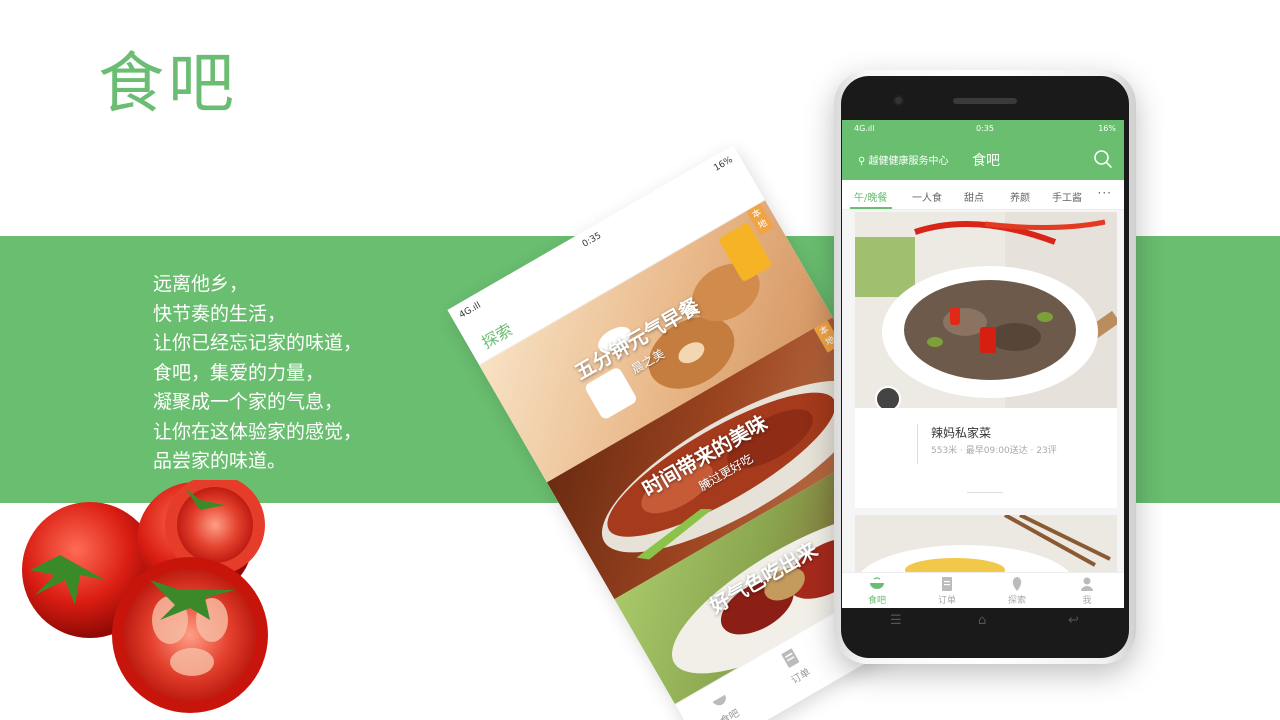 The image size is (1280, 720). What do you see at coordinates (258, 343) in the screenshot?
I see `slogan-line: 让你已经忘记家的味道，` at bounding box center [258, 343].